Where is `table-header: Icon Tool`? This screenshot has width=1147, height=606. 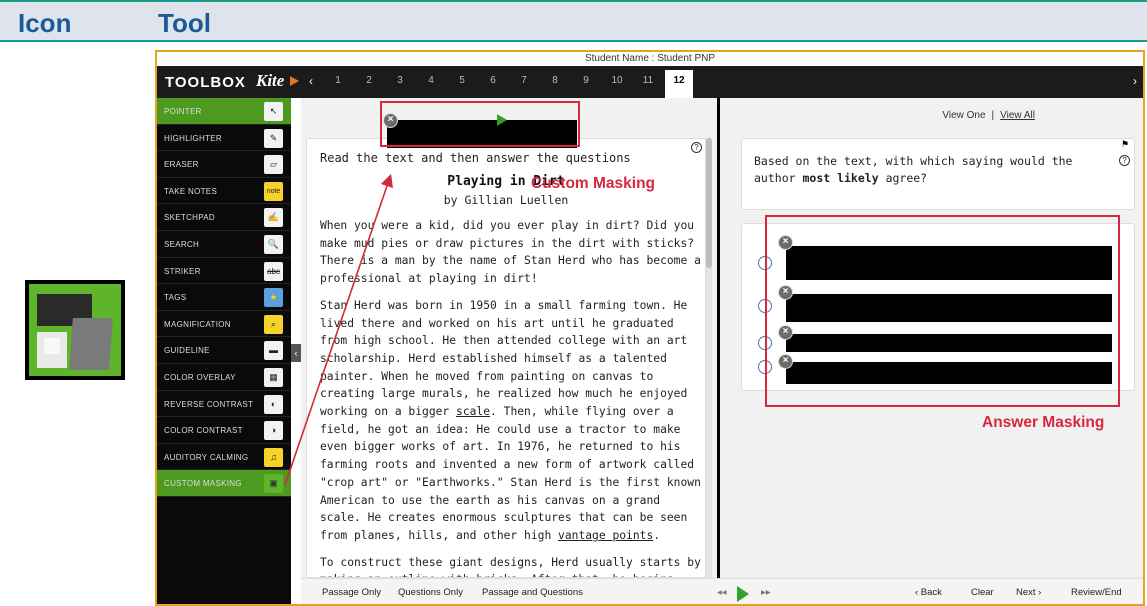
table-header: Icon Tool is located at coordinates (573, 21).